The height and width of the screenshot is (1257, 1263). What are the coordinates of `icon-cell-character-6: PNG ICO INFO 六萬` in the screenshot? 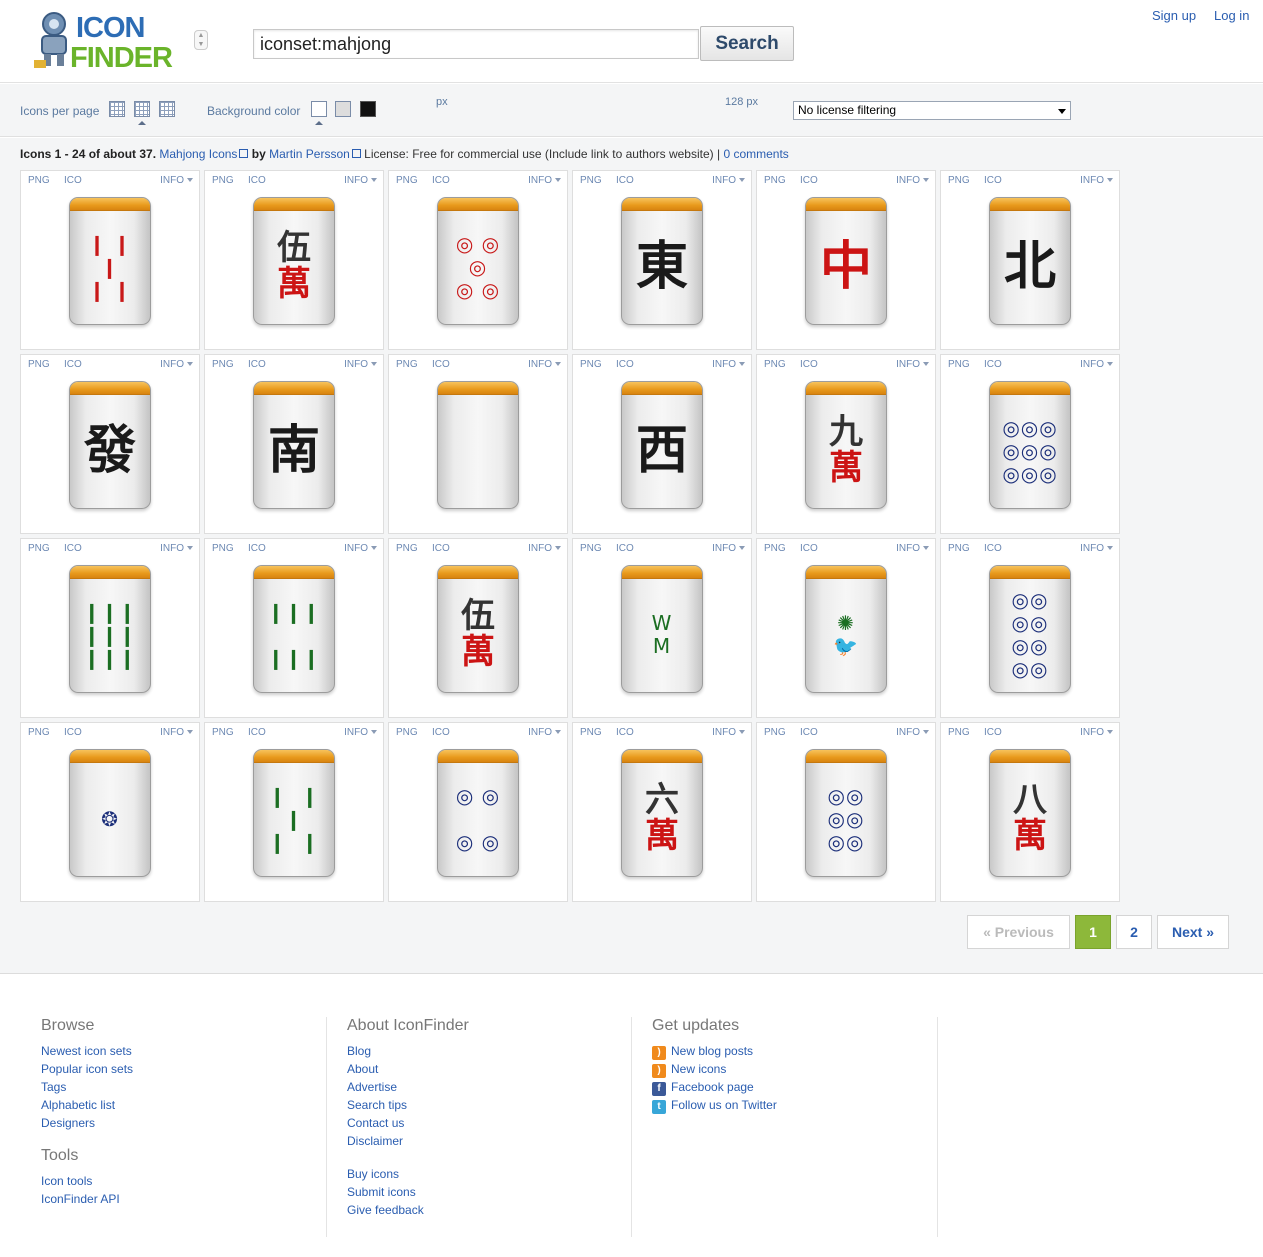 It's located at (662, 812).